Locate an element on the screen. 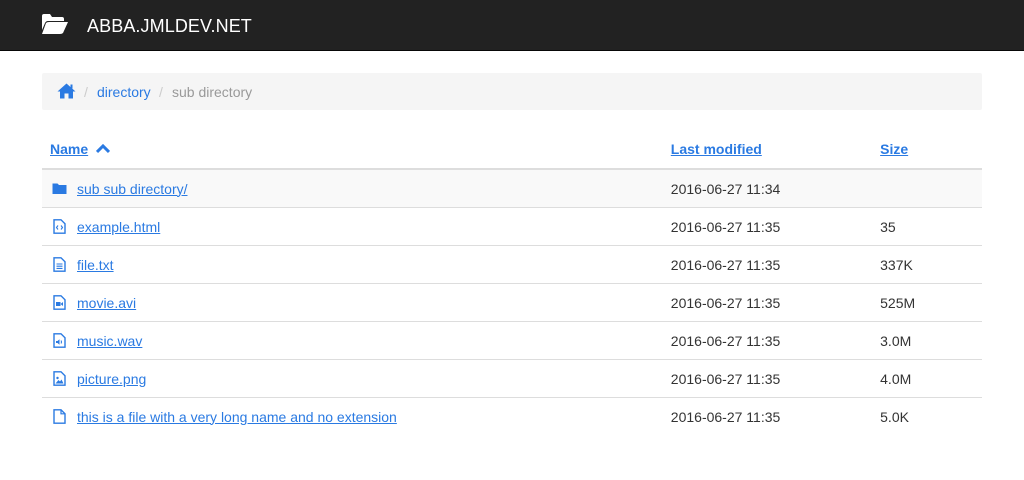 Image resolution: width=1024 pixels, height=480 pixels. sort-by-modified-link: Last modified is located at coordinates (716, 149).